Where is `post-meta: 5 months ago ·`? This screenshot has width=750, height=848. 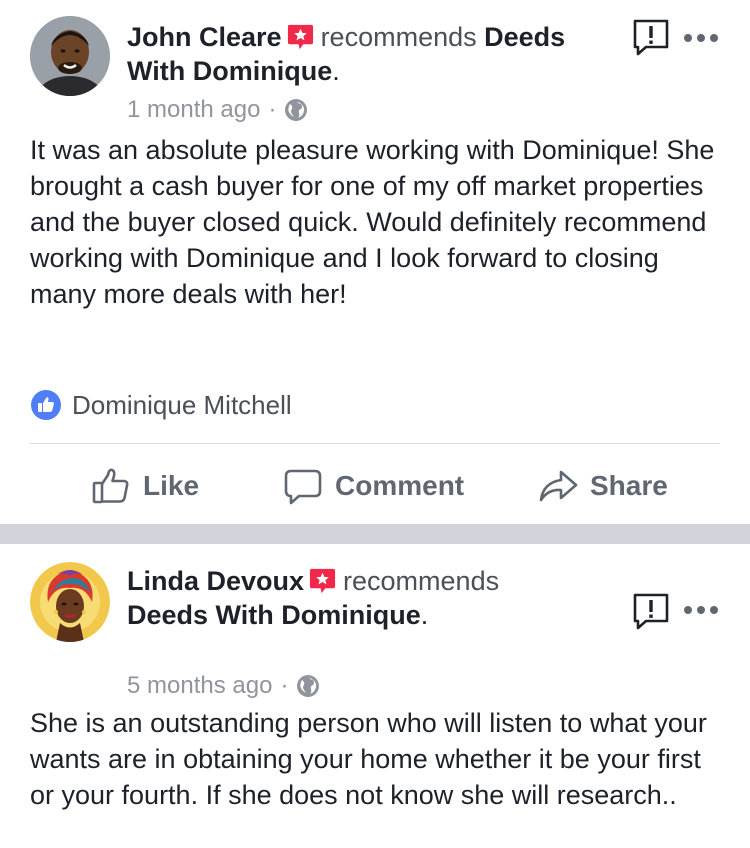 post-meta: 5 months ago · is located at coordinates (223, 686).